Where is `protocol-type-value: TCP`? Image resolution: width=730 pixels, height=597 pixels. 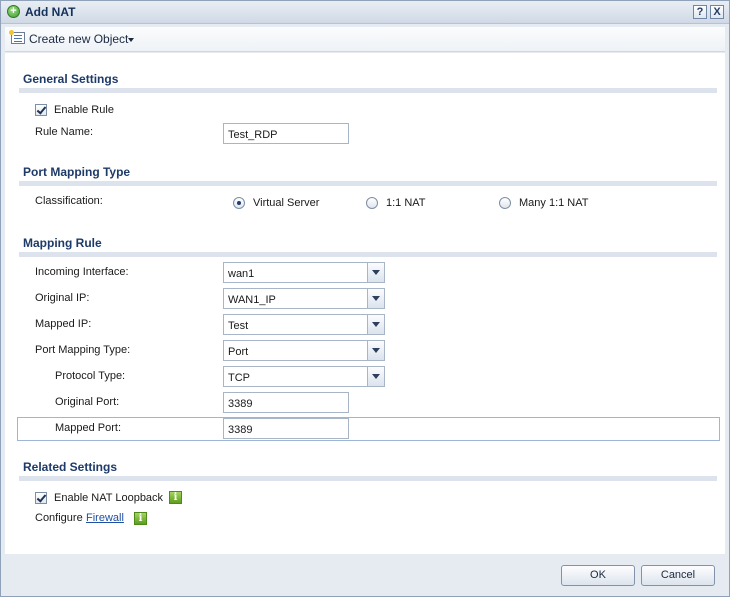
protocol-type-value: TCP is located at coordinates (239, 378).